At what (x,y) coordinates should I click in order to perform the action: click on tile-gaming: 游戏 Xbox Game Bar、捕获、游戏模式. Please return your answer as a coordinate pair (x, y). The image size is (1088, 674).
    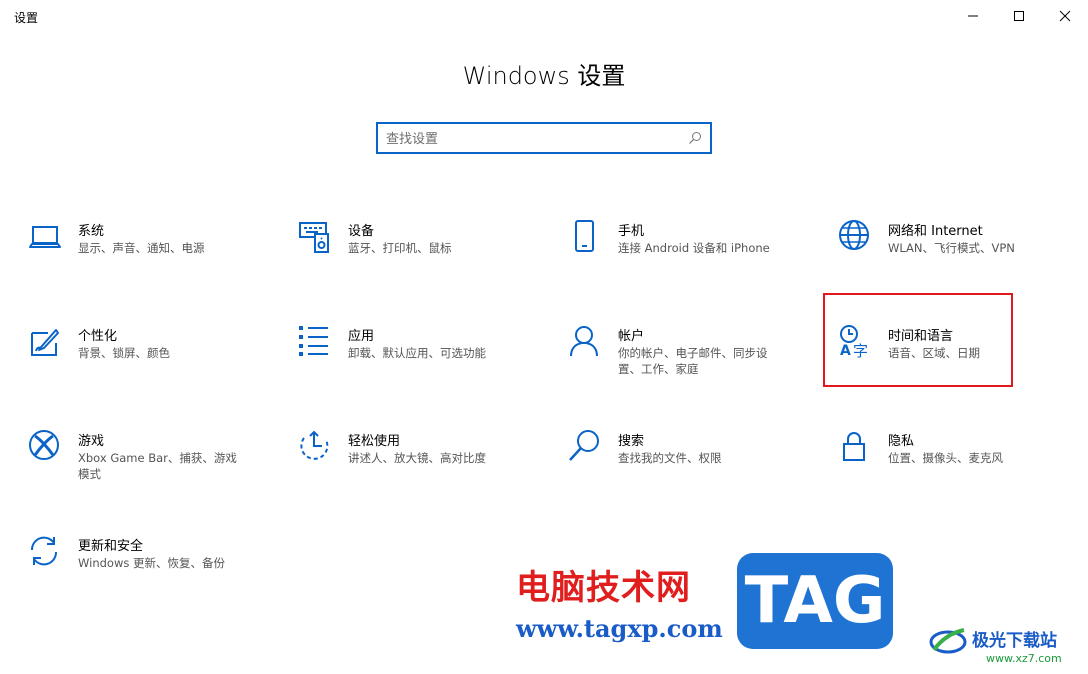
    Looking at the image, I should click on (143, 465).